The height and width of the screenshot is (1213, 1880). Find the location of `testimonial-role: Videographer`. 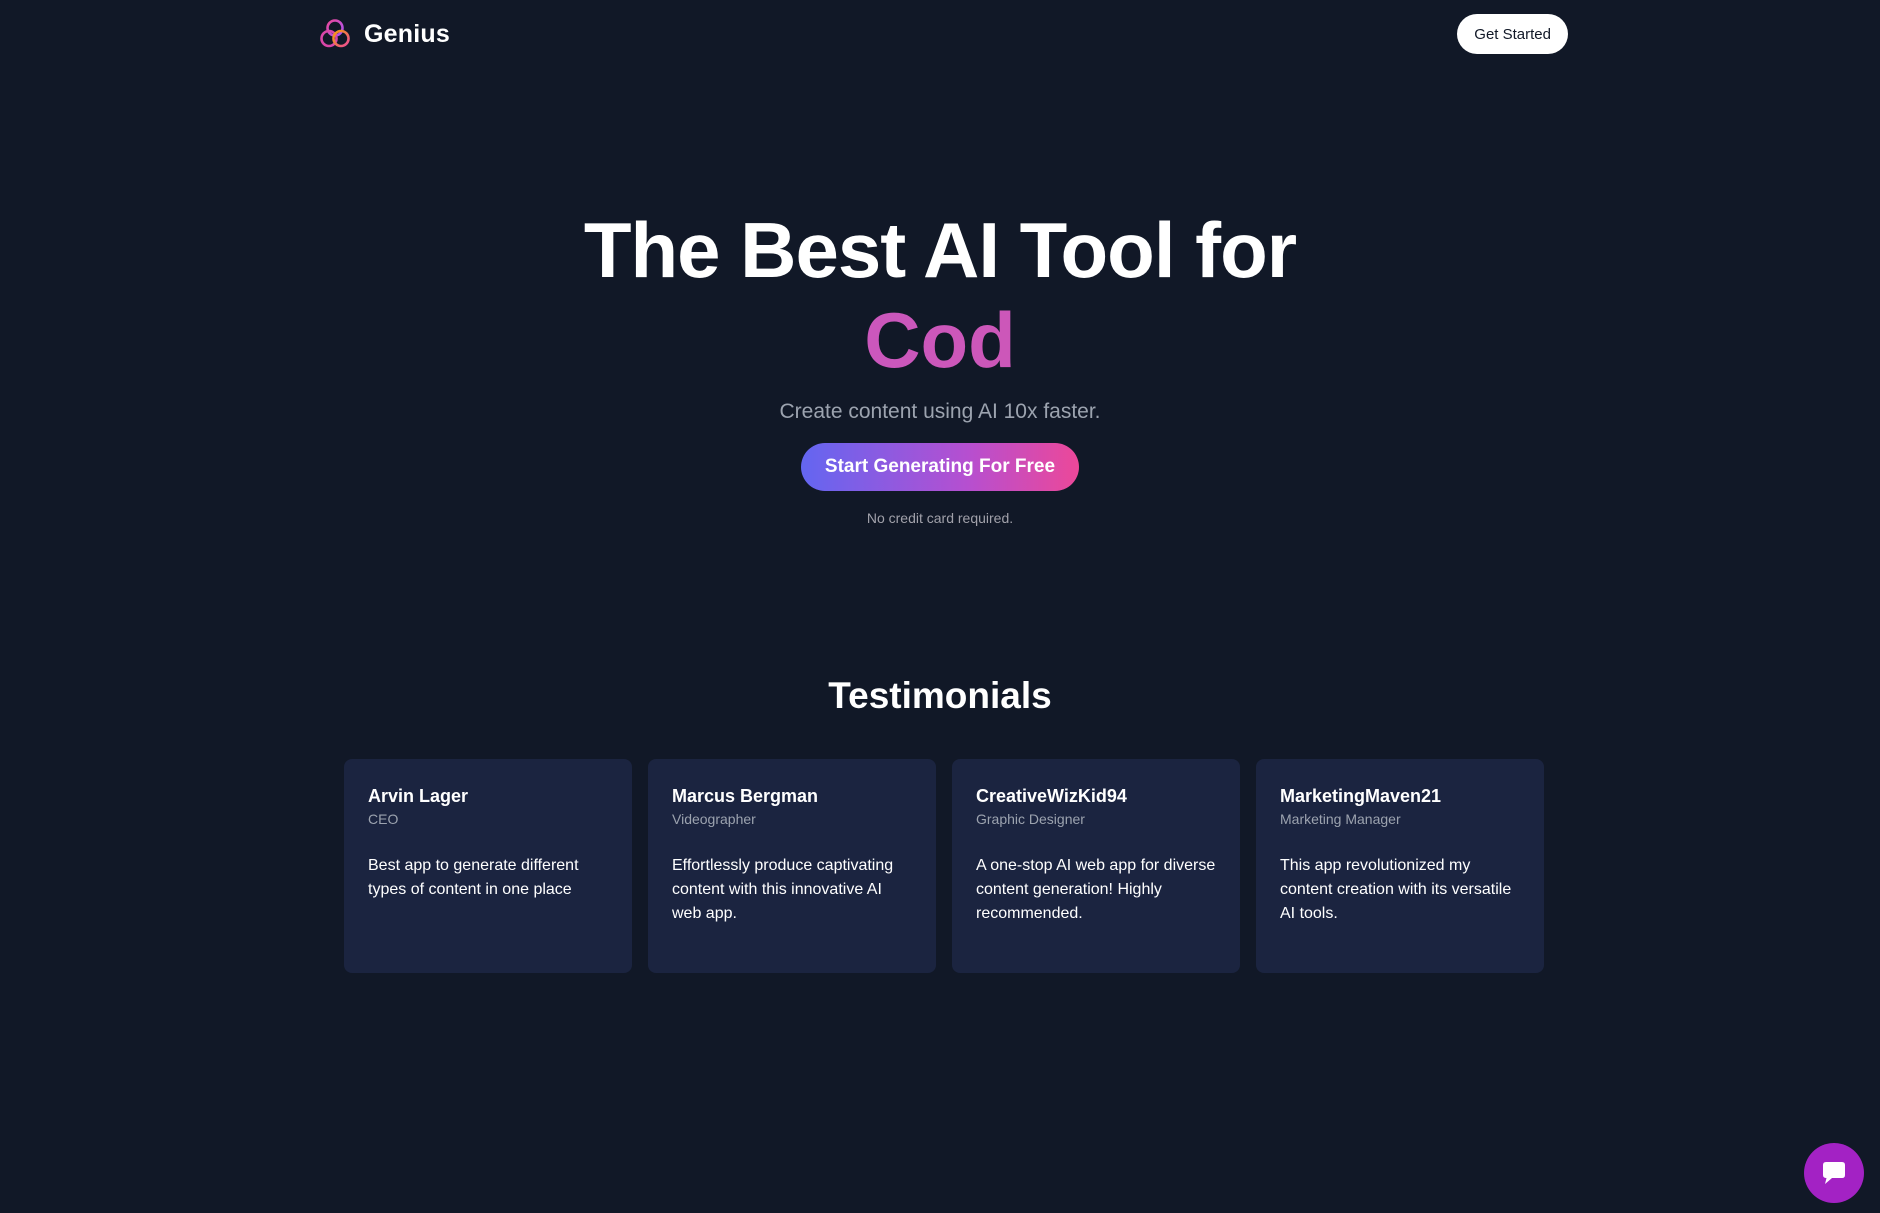

testimonial-role: Videographer is located at coordinates (714, 819).